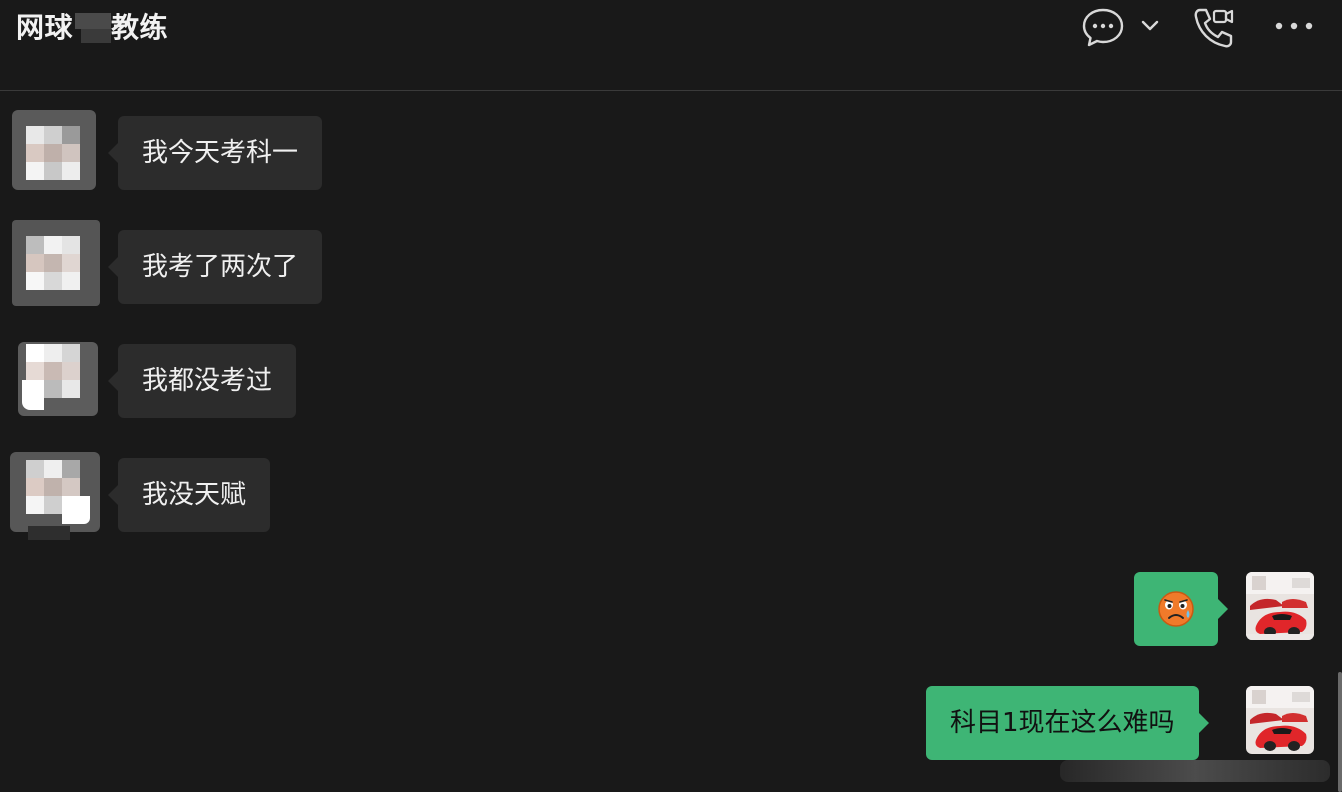  What do you see at coordinates (1195, 771) in the screenshot?
I see `blurred-watermark` at bounding box center [1195, 771].